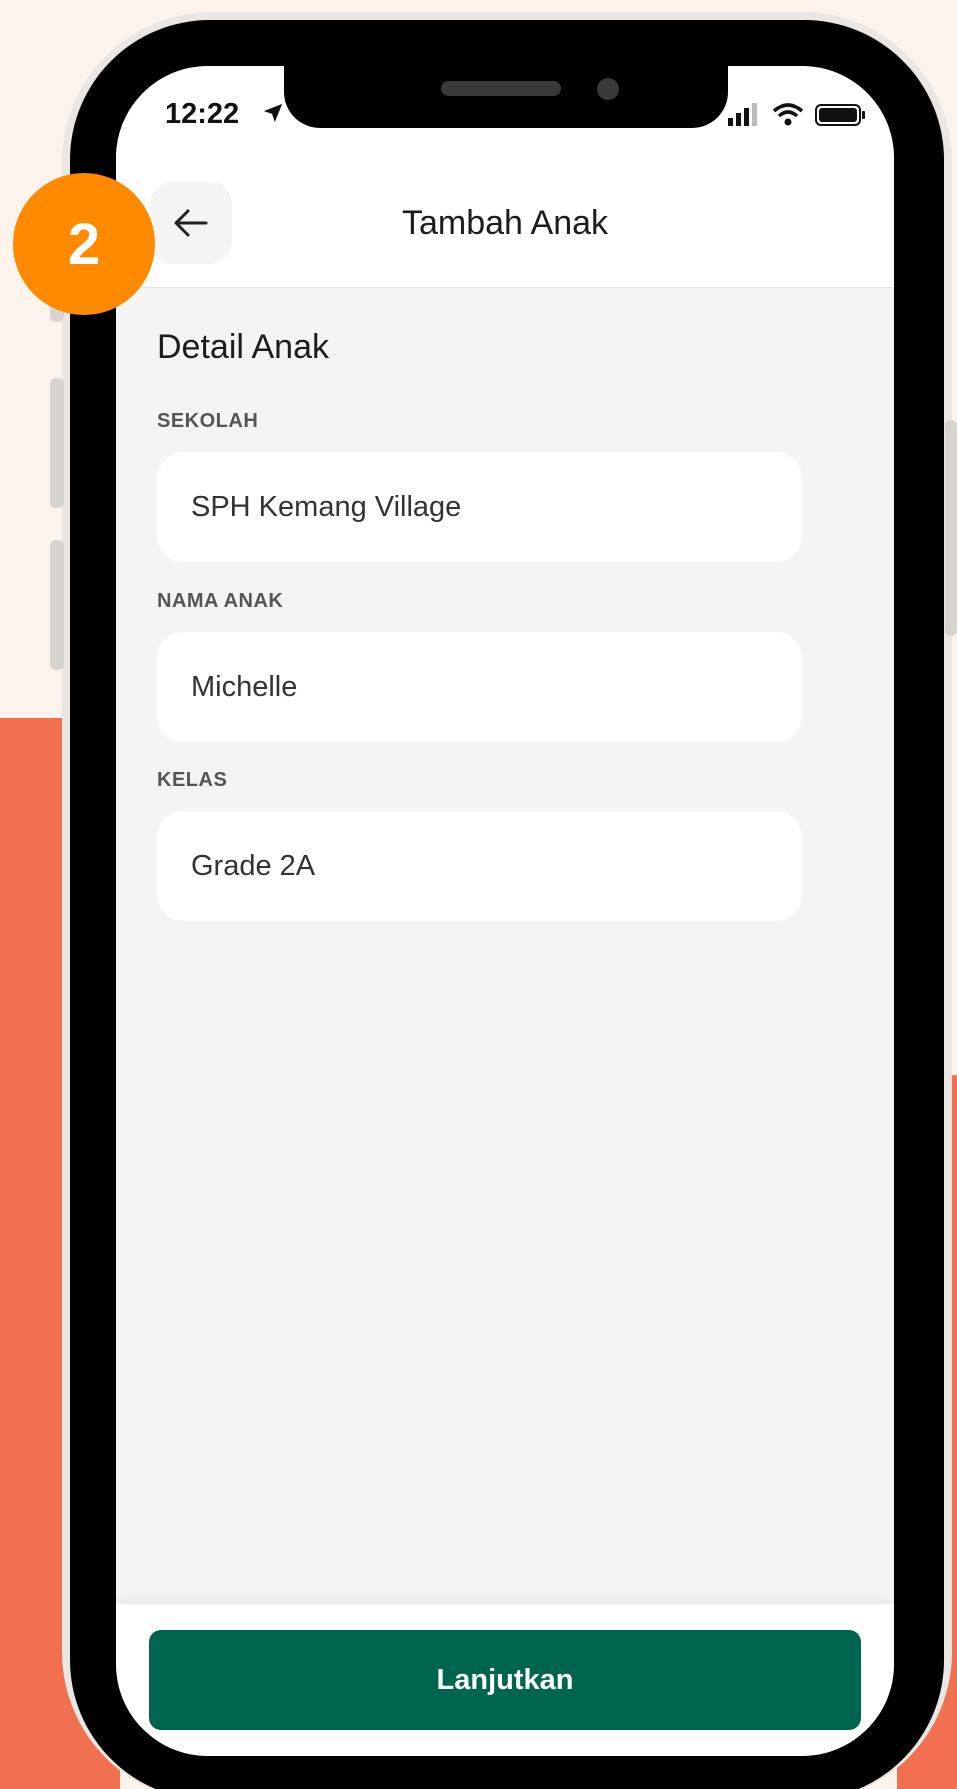 The width and height of the screenshot is (957, 1789). Describe the element at coordinates (243, 347) in the screenshot. I see `section-title: Detail Anak` at that location.